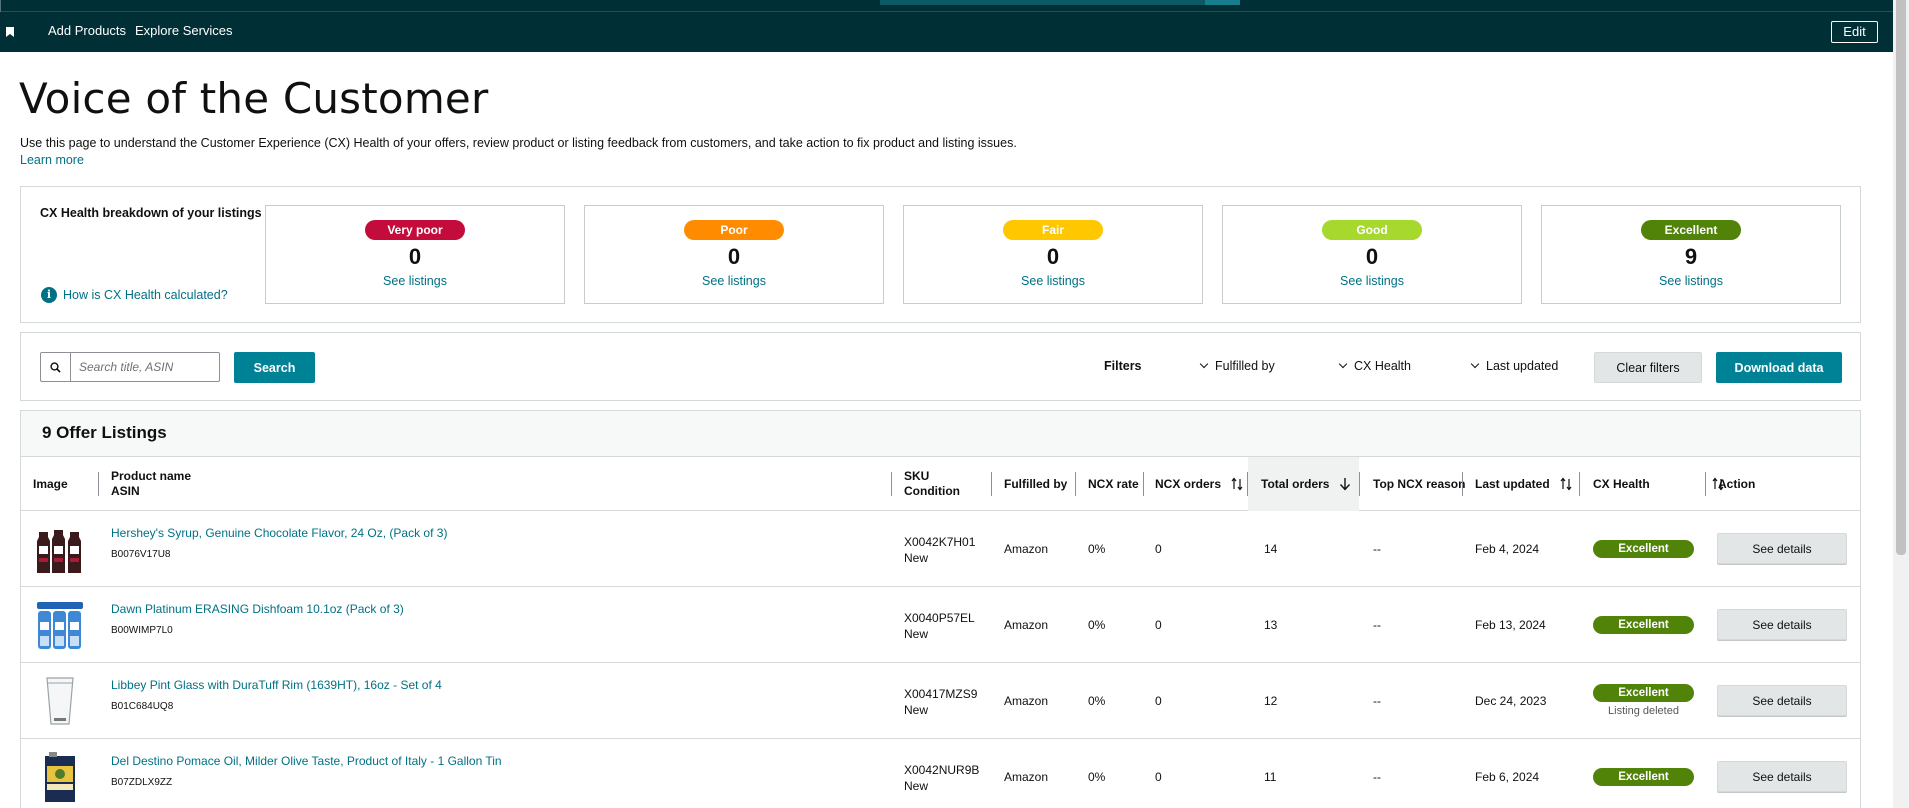  What do you see at coordinates (1854, 32) in the screenshot?
I see `edit-button: Edit` at bounding box center [1854, 32].